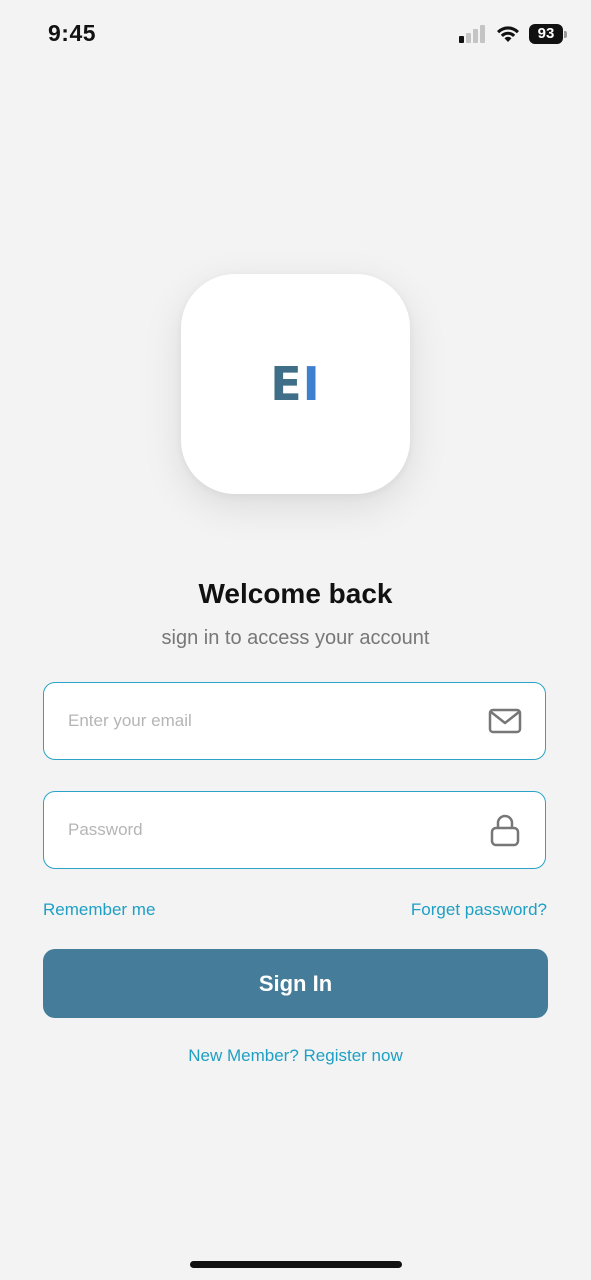 The width and height of the screenshot is (591, 1280). Describe the element at coordinates (295, 35) in the screenshot. I see `status-bar: 9:45 93` at that location.